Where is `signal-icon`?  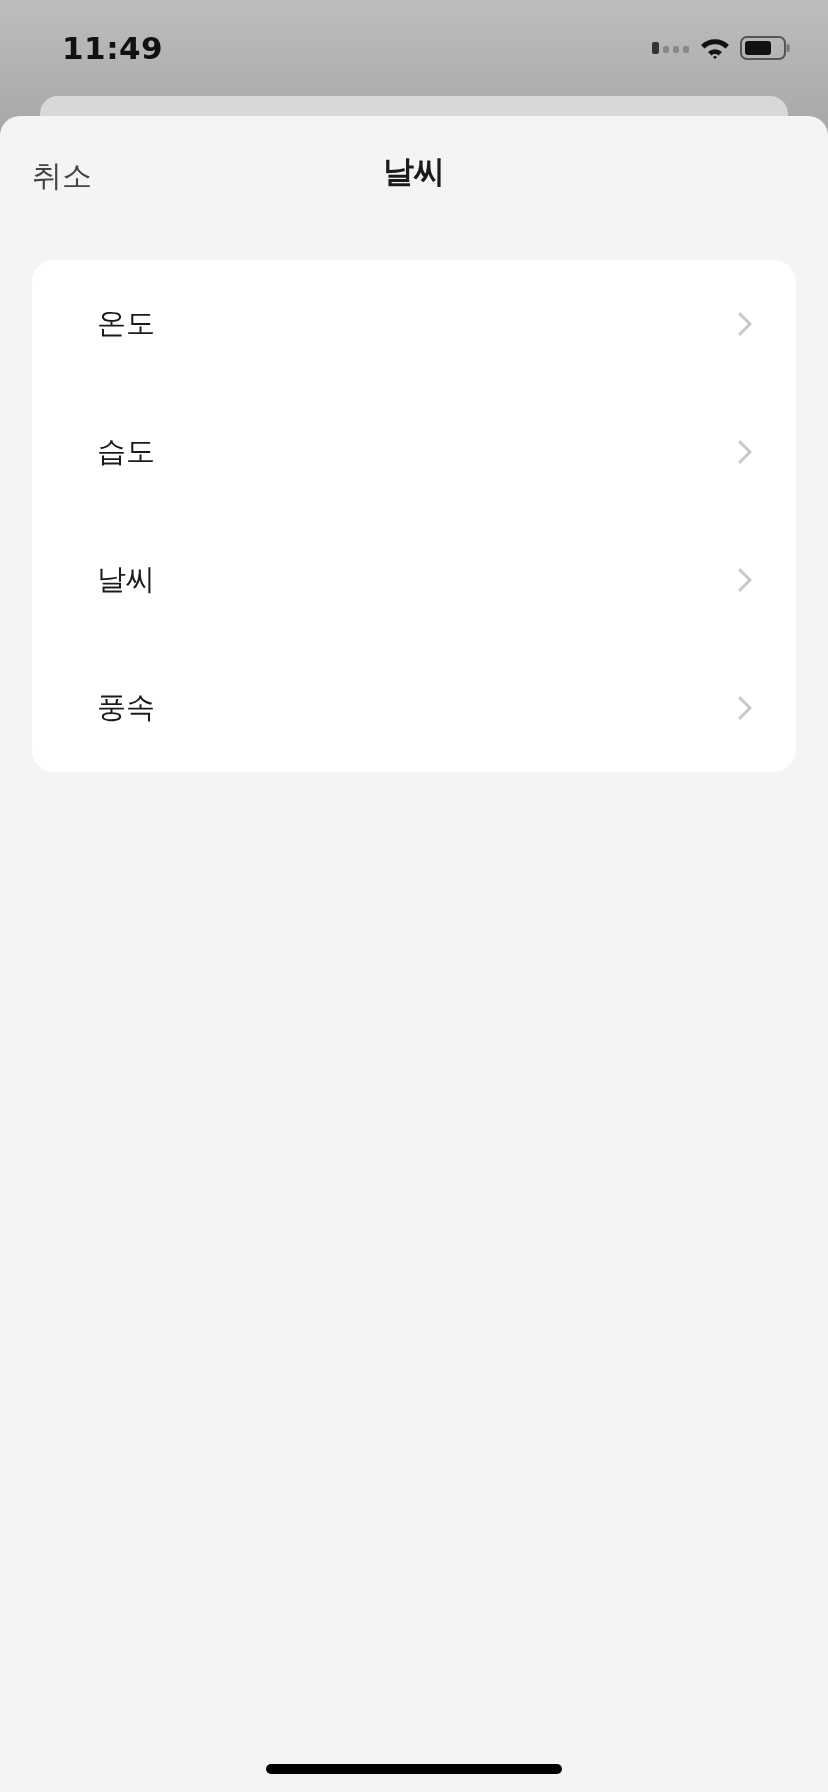
signal-icon is located at coordinates (671, 48).